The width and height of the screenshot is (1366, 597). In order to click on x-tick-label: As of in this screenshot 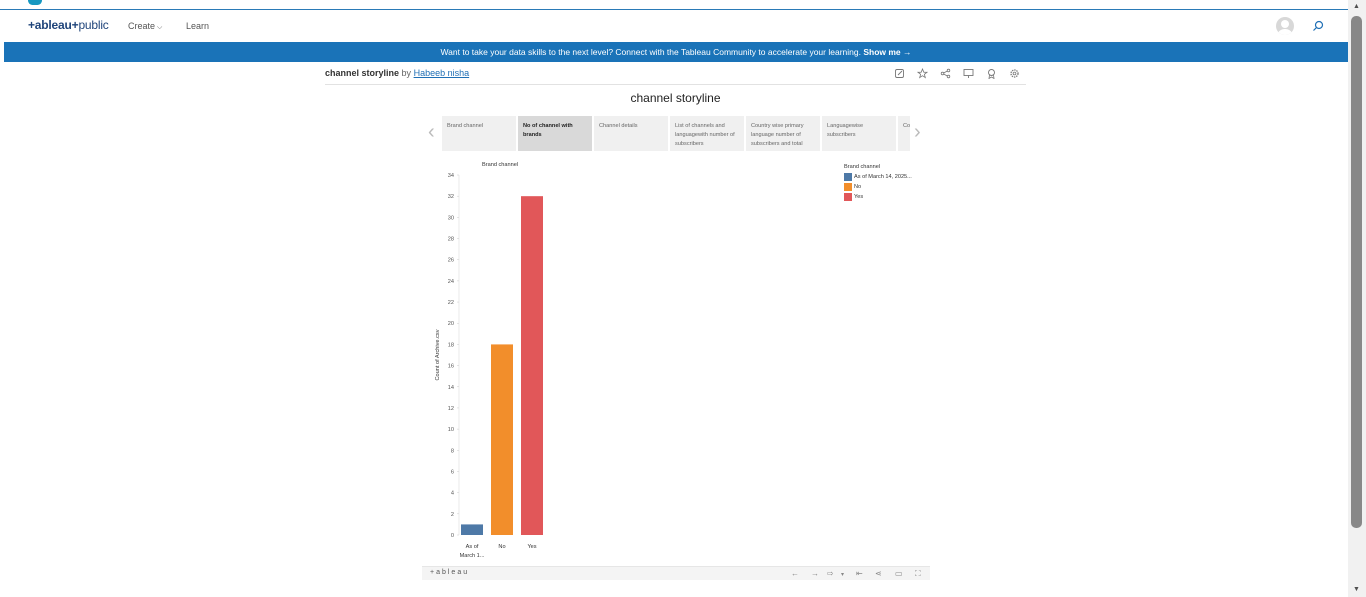, I will do `click(472, 547)`.